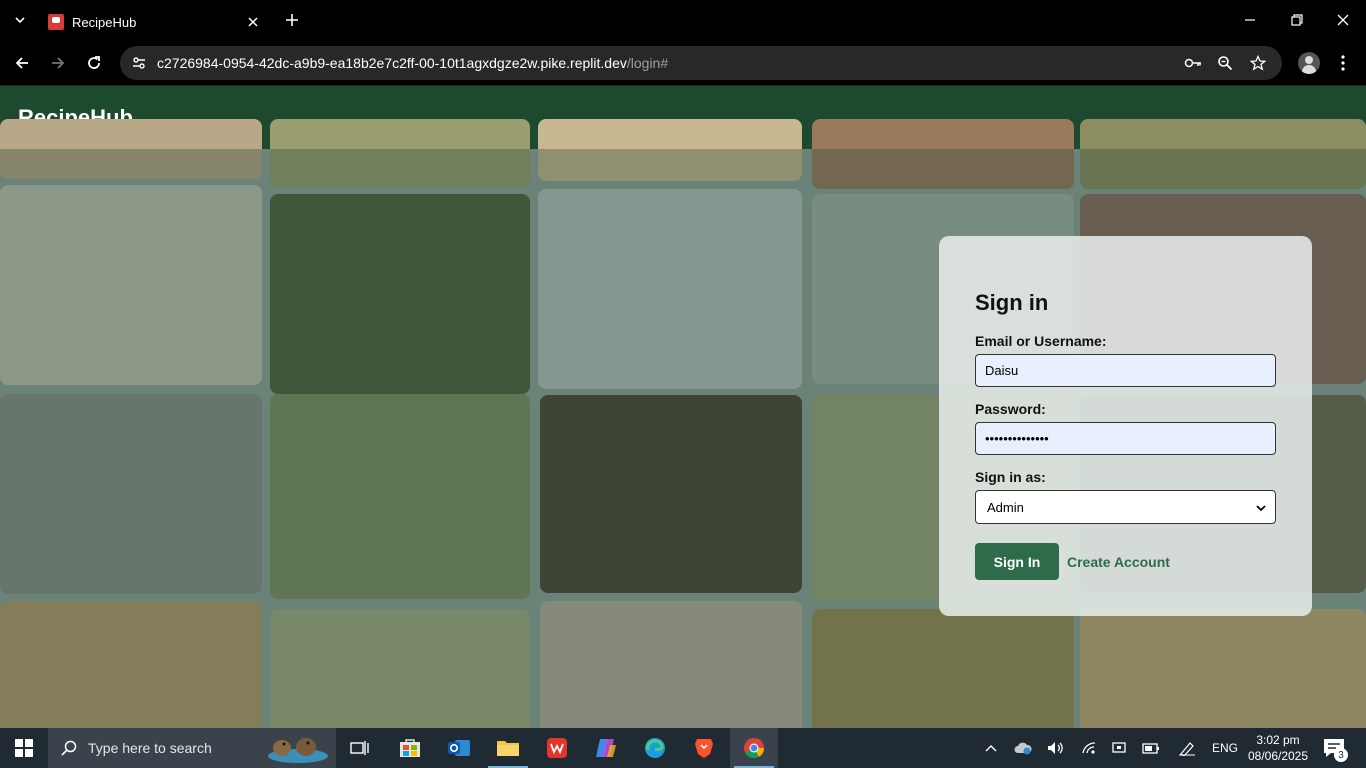  What do you see at coordinates (1278, 756) in the screenshot?
I see `clock-date: 08/06/2025` at bounding box center [1278, 756].